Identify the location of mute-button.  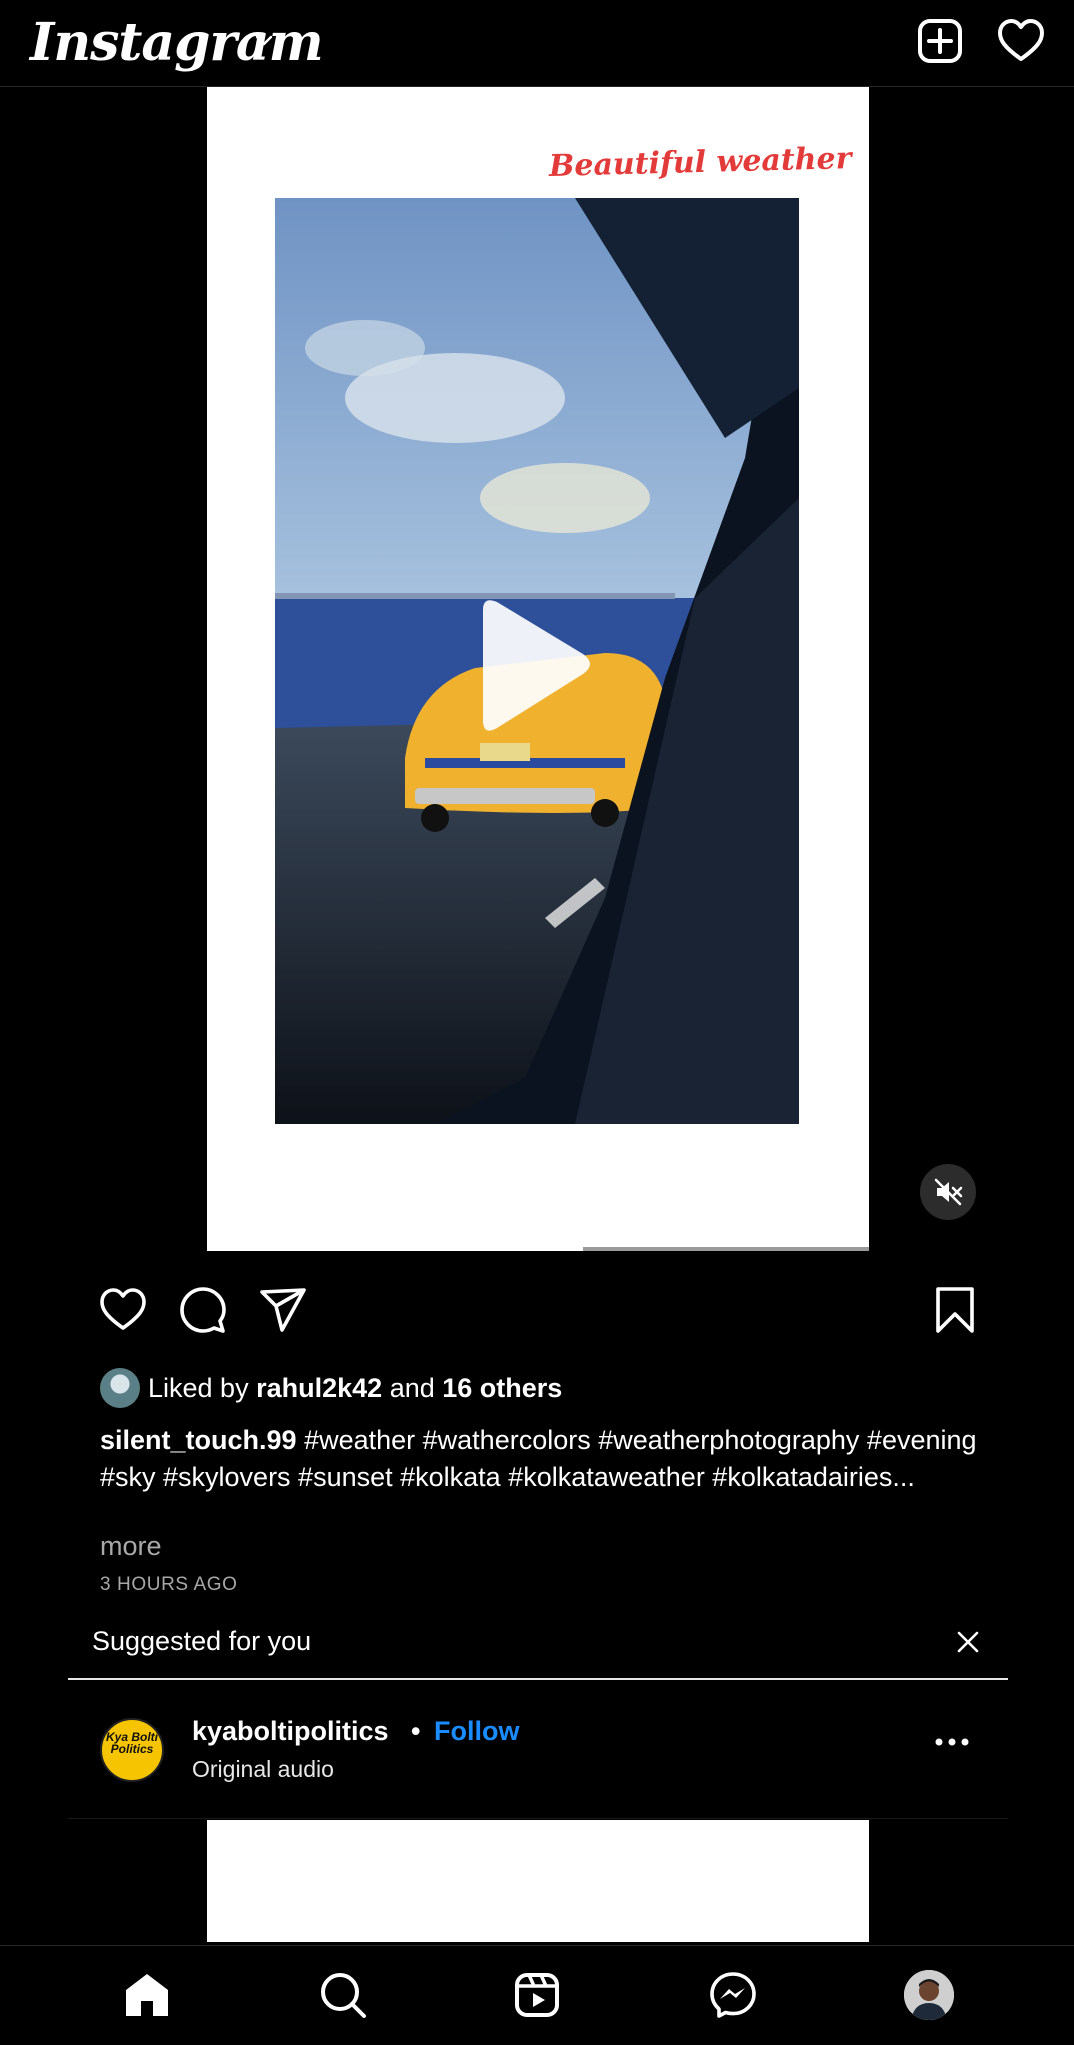
(948, 1192).